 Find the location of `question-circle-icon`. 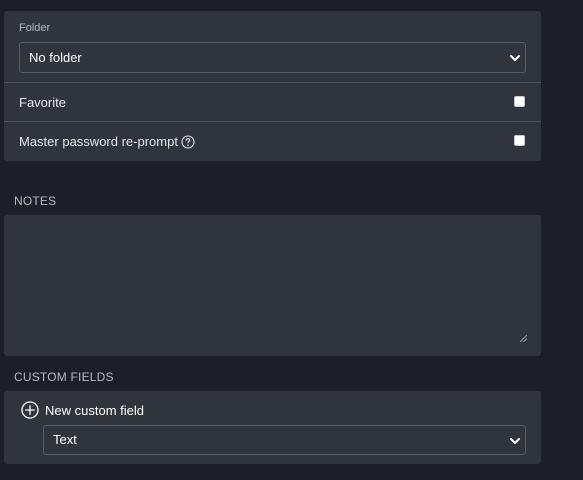

question-circle-icon is located at coordinates (188, 141).